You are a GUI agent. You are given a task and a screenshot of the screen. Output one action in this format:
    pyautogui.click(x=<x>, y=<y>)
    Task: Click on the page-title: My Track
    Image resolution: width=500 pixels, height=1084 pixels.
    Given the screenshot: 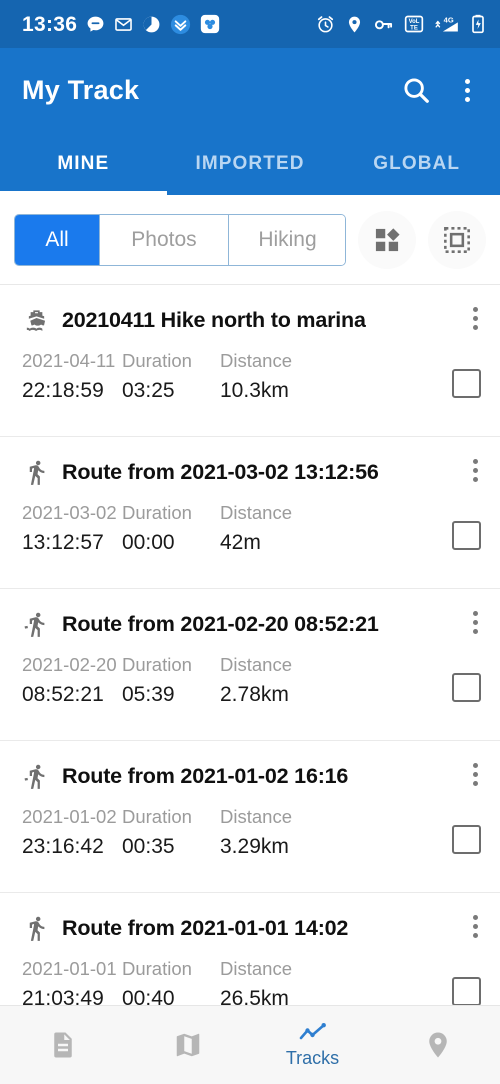 What is the action you would take?
    pyautogui.click(x=81, y=89)
    